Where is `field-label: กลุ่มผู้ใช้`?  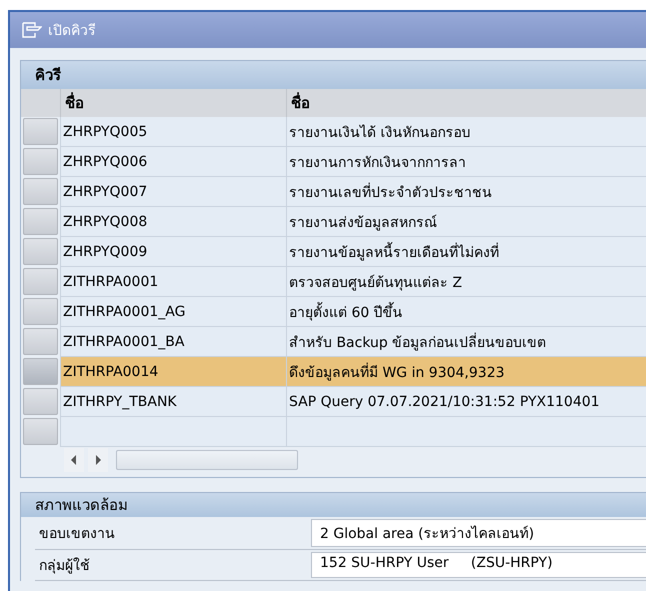 field-label: กลุ่มผู้ใช้ is located at coordinates (64, 566).